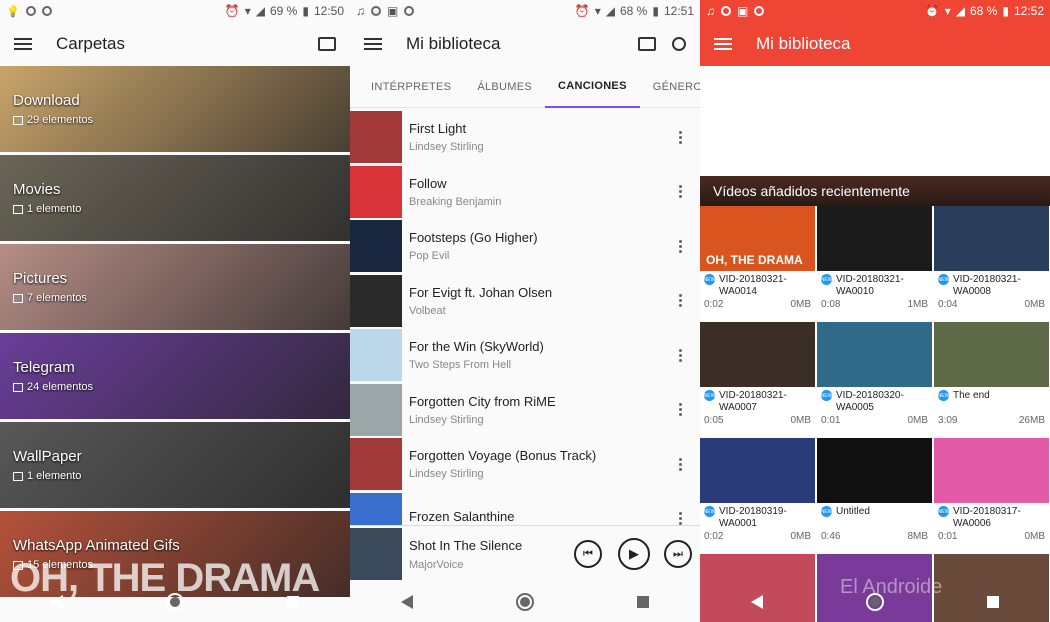 This screenshot has width=1050, height=622. What do you see at coordinates (917, 536) in the screenshot?
I see `video-size: 8MB` at bounding box center [917, 536].